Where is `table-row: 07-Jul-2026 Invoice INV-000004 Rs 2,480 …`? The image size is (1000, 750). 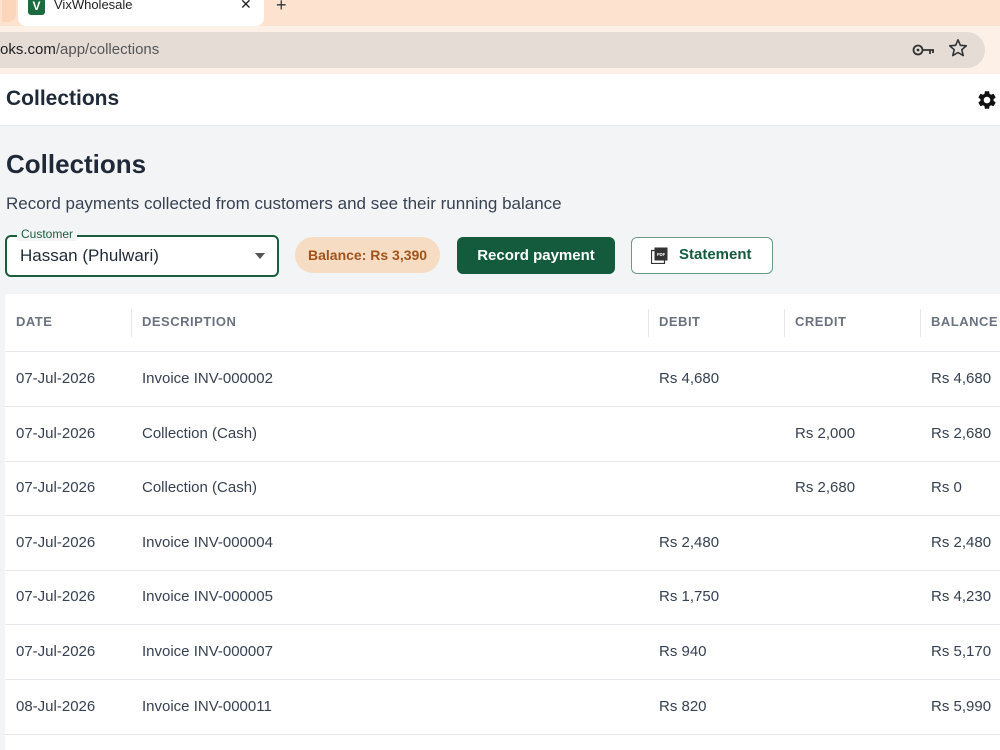 table-row: 07-Jul-2026 Invoice INV-000004 Rs 2,480 … is located at coordinates (502, 543).